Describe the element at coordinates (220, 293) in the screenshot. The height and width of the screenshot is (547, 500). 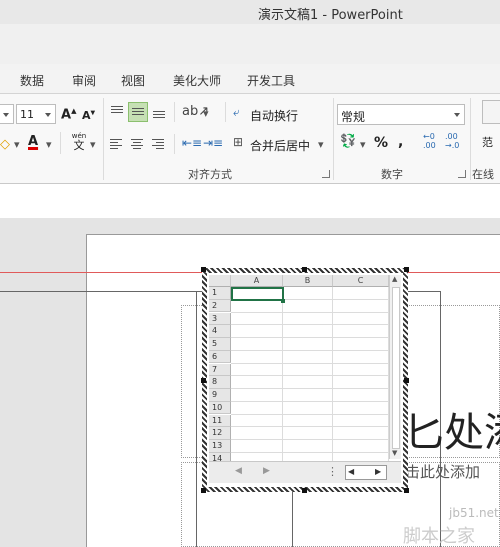
I see `row-header: 1` at that location.